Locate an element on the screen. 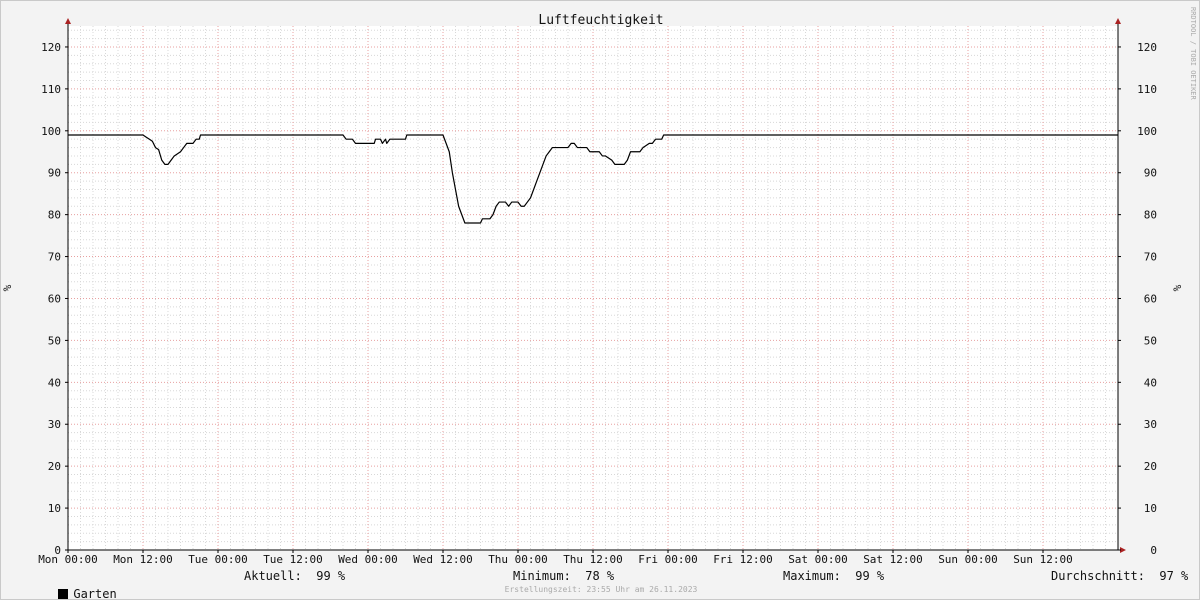 The height and width of the screenshot is (600, 1200). x-tick-label: Fri 00:00 is located at coordinates (668, 559).